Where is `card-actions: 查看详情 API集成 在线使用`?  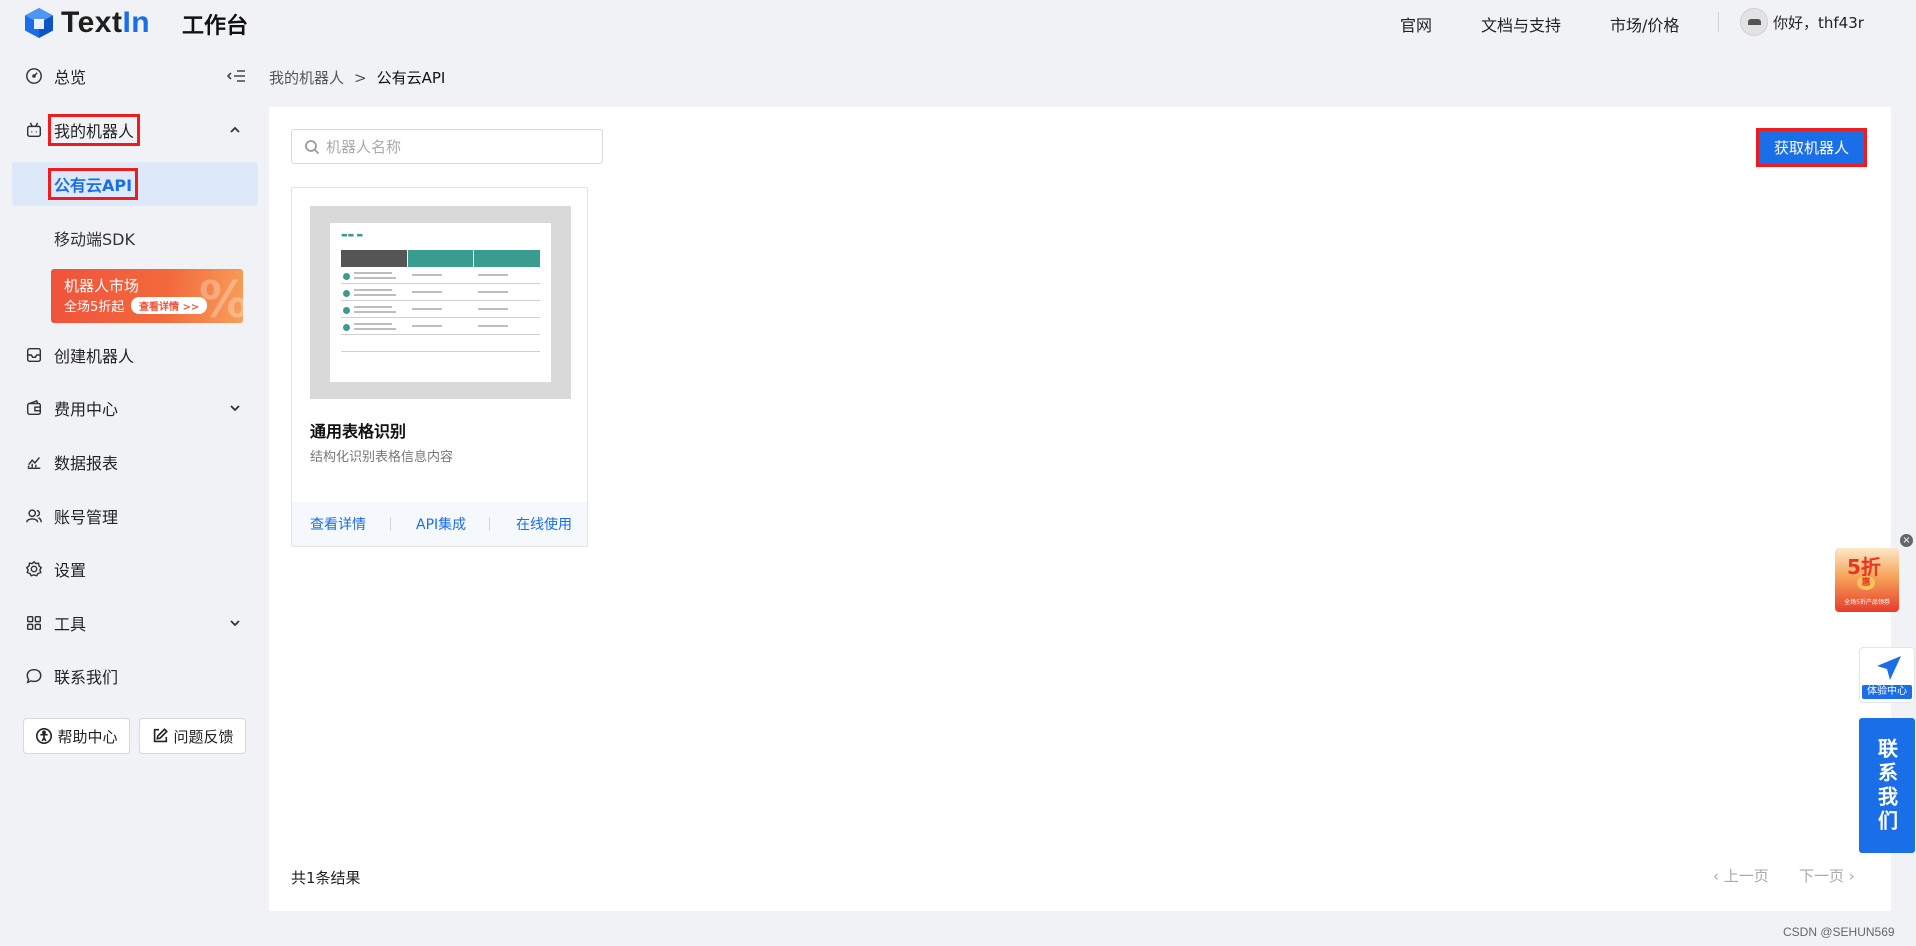
card-actions: 查看详情 API集成 在线使用 is located at coordinates (439, 524).